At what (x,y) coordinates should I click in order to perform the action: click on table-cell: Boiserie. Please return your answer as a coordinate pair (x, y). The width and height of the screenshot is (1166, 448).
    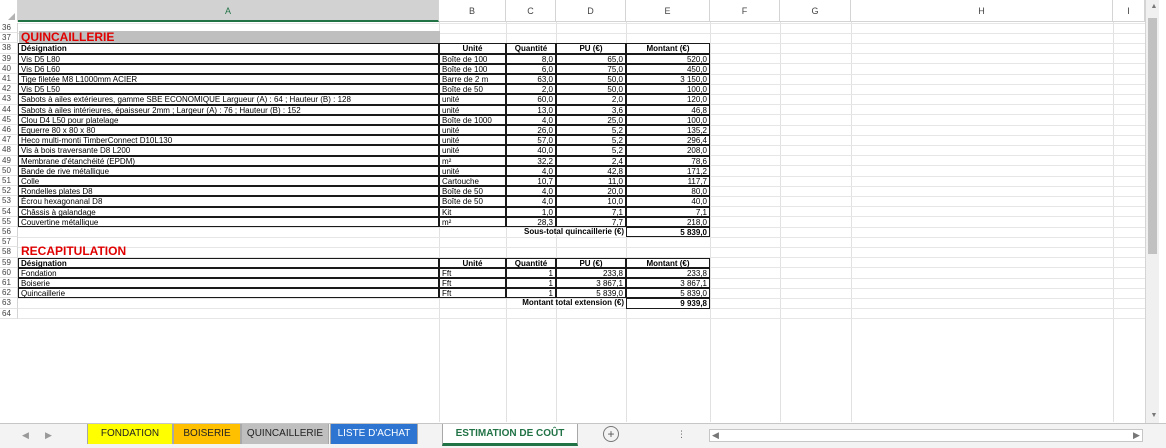
    Looking at the image, I should click on (228, 283).